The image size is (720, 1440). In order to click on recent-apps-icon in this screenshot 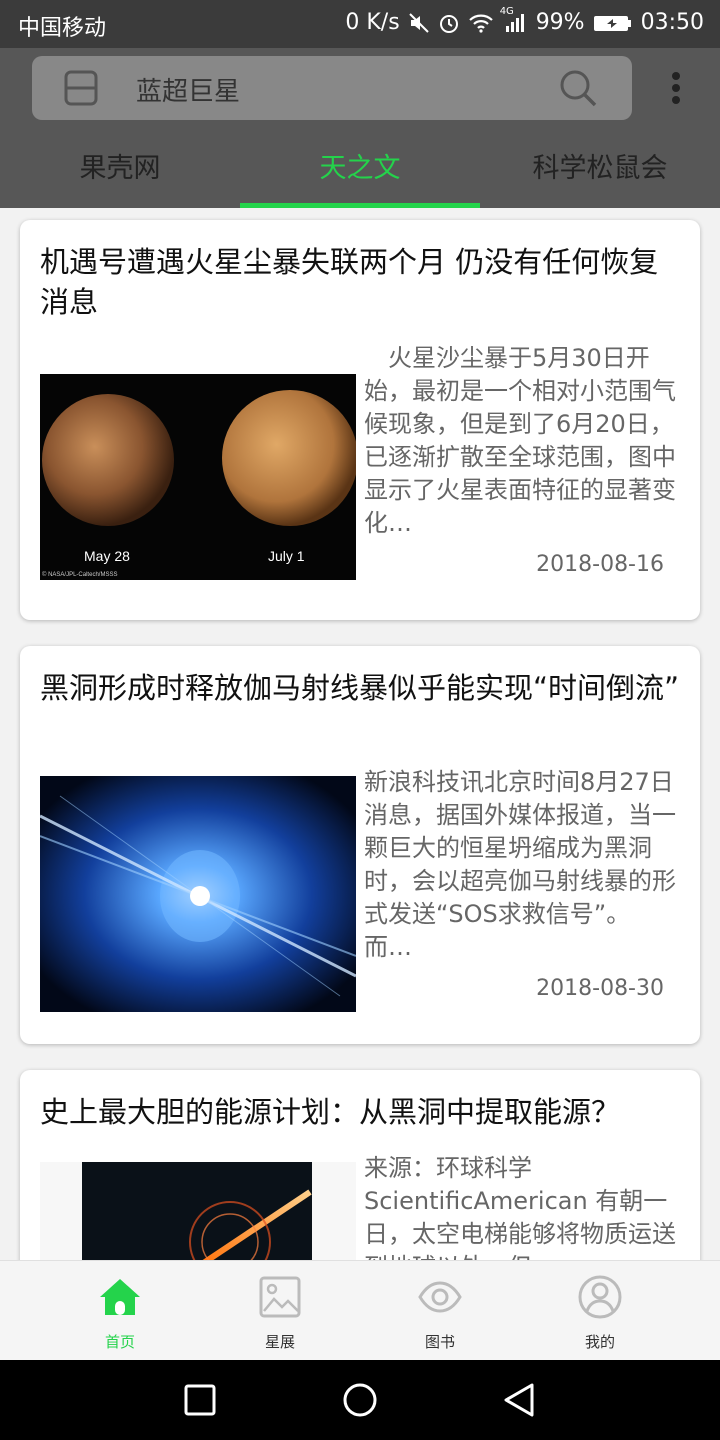, I will do `click(200, 1402)`.